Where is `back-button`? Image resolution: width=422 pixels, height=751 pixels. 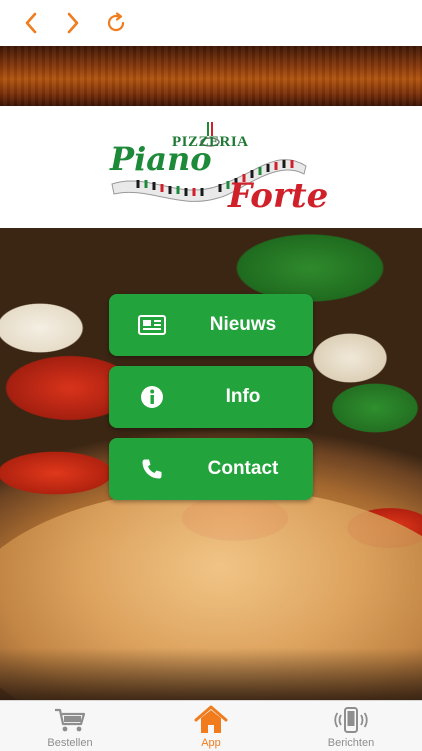 back-button is located at coordinates (31, 23).